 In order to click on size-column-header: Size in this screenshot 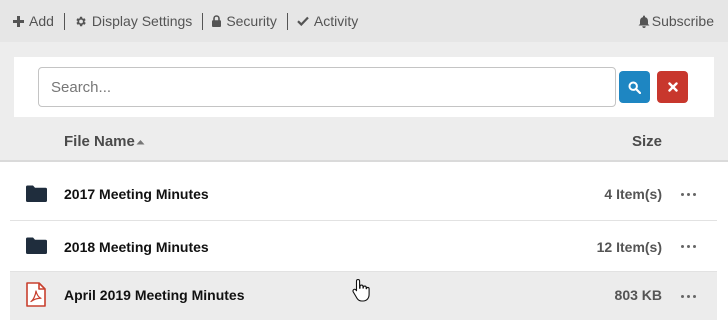, I will do `click(647, 141)`.